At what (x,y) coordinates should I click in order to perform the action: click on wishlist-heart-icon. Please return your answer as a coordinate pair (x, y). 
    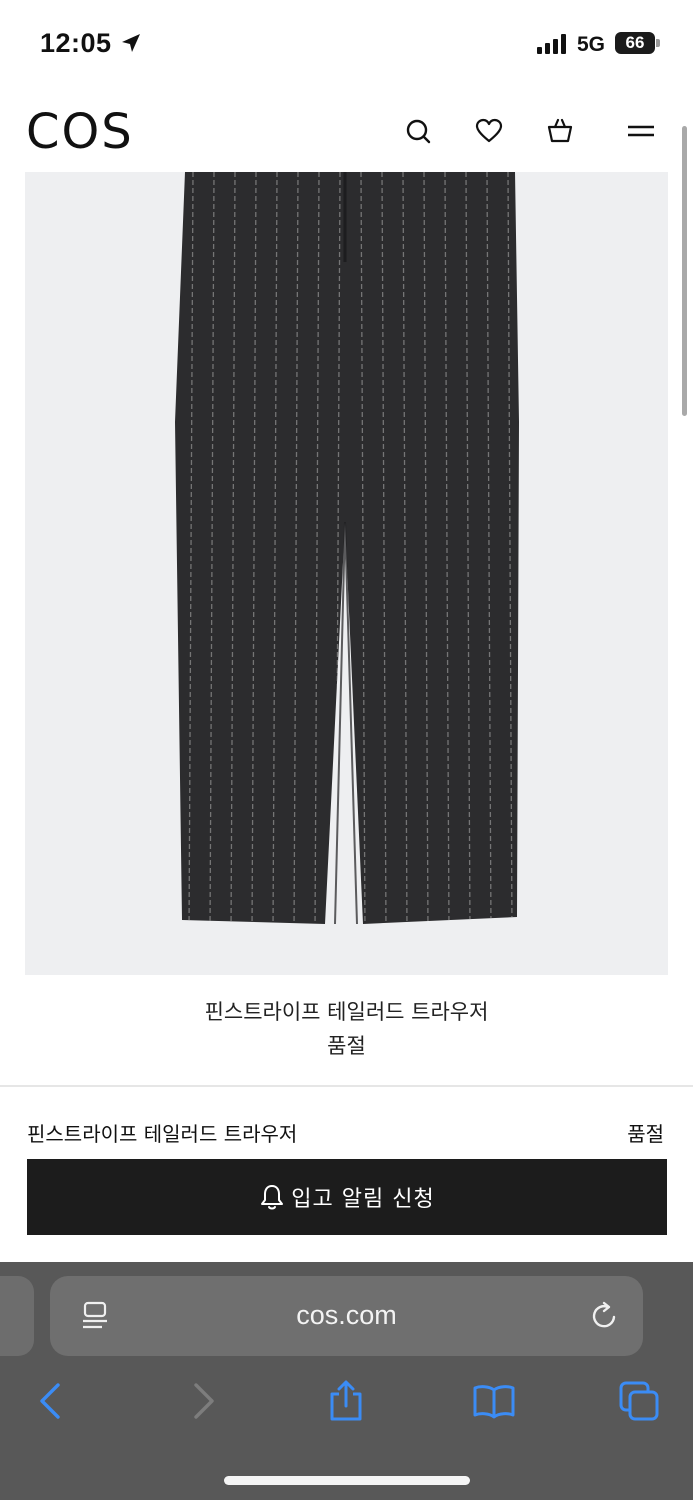
    Looking at the image, I should click on (489, 131).